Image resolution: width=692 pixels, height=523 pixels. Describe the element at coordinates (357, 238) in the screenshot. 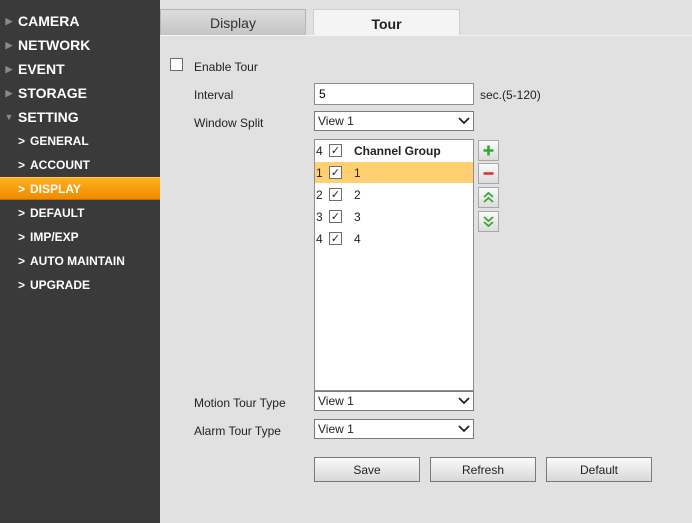

I see `list-item-label: 4` at that location.